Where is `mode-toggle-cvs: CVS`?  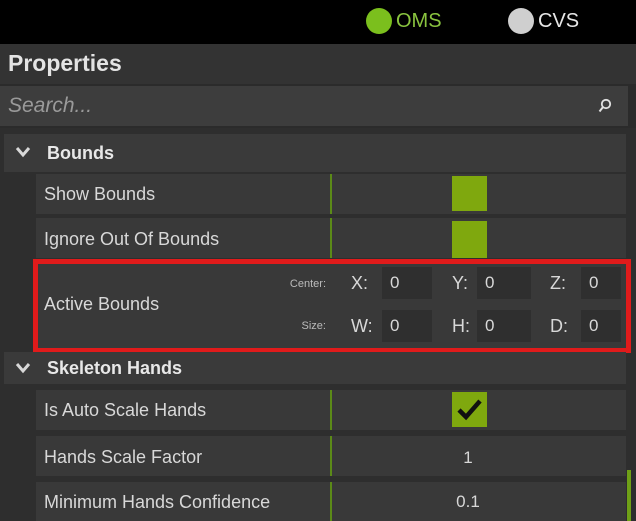 mode-toggle-cvs: CVS is located at coordinates (543, 21).